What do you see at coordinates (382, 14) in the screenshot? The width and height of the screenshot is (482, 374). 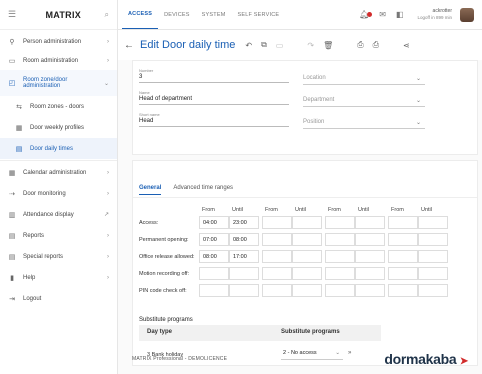 I see `mail-icon: ✉` at bounding box center [382, 14].